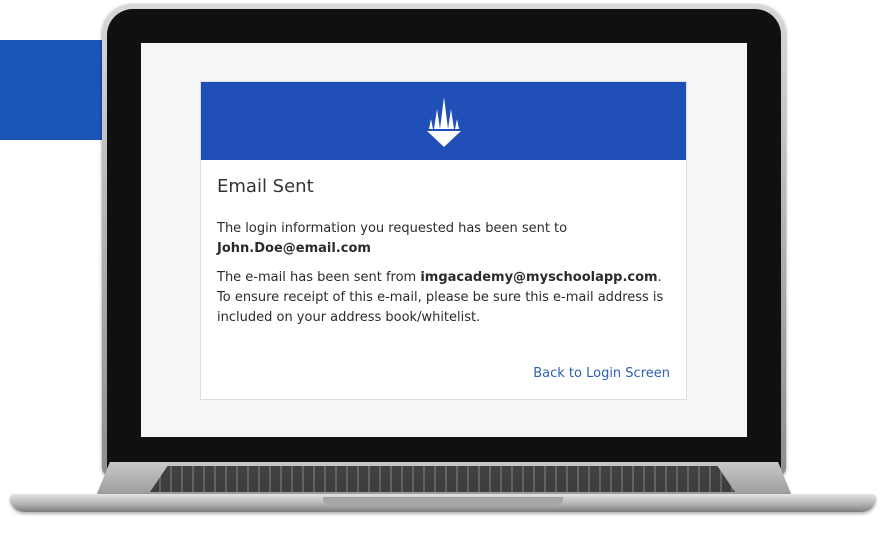 The width and height of the screenshot is (885, 534). I want to click on laptop-keyboard, so click(442, 479).